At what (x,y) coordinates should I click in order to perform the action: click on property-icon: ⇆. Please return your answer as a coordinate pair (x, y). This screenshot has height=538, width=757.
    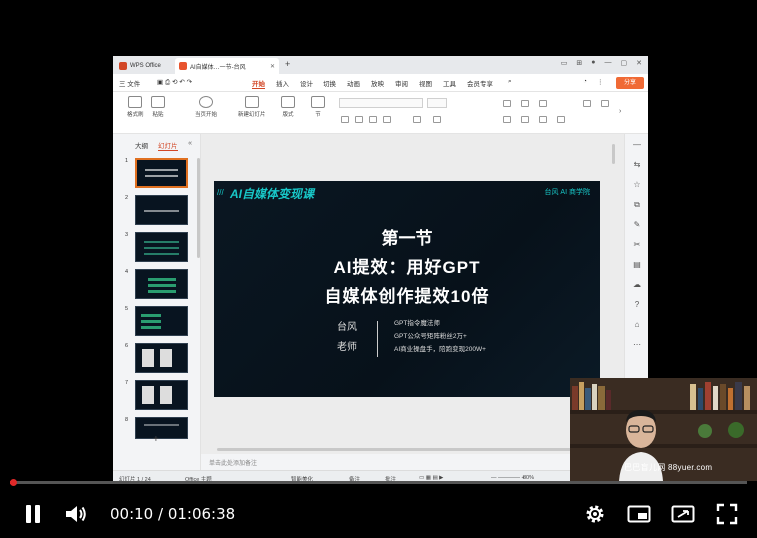
    Looking at the image, I should click on (637, 165).